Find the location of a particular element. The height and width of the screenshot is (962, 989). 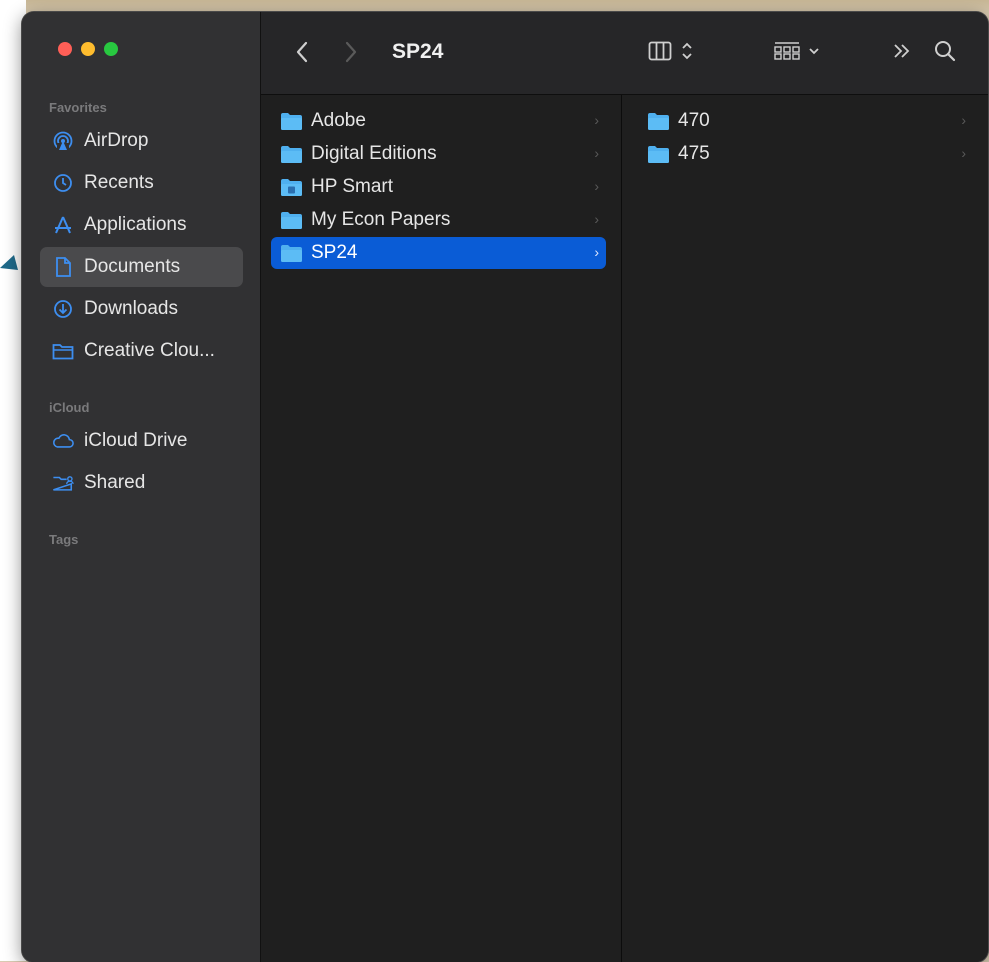

list-item-my-econ-papers: My Econ Papers › is located at coordinates (438, 220).